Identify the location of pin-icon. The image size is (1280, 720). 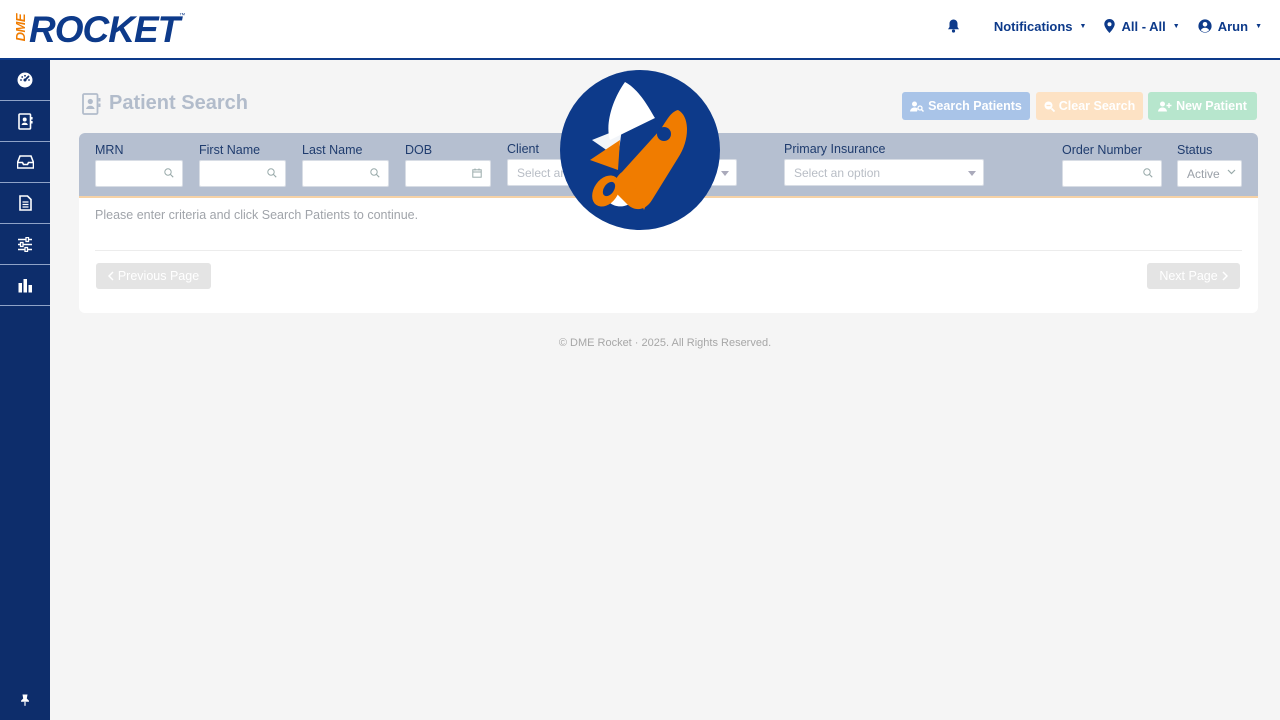
(25, 700).